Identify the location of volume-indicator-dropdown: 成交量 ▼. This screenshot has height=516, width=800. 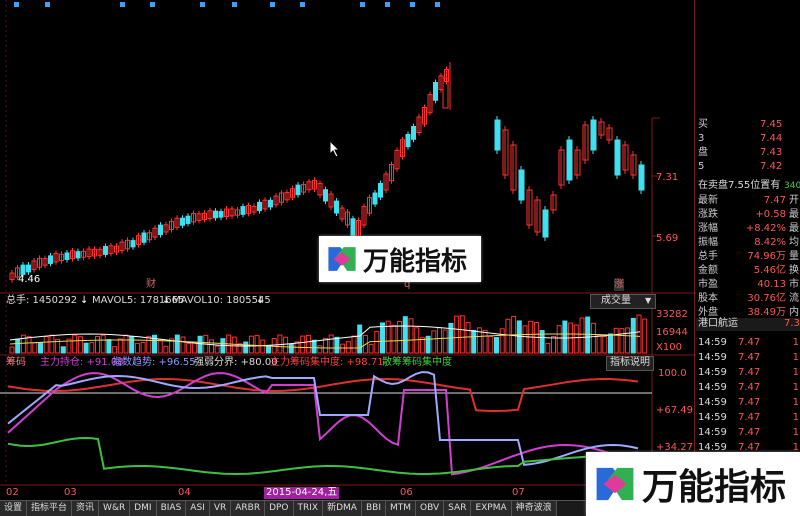
(623, 301).